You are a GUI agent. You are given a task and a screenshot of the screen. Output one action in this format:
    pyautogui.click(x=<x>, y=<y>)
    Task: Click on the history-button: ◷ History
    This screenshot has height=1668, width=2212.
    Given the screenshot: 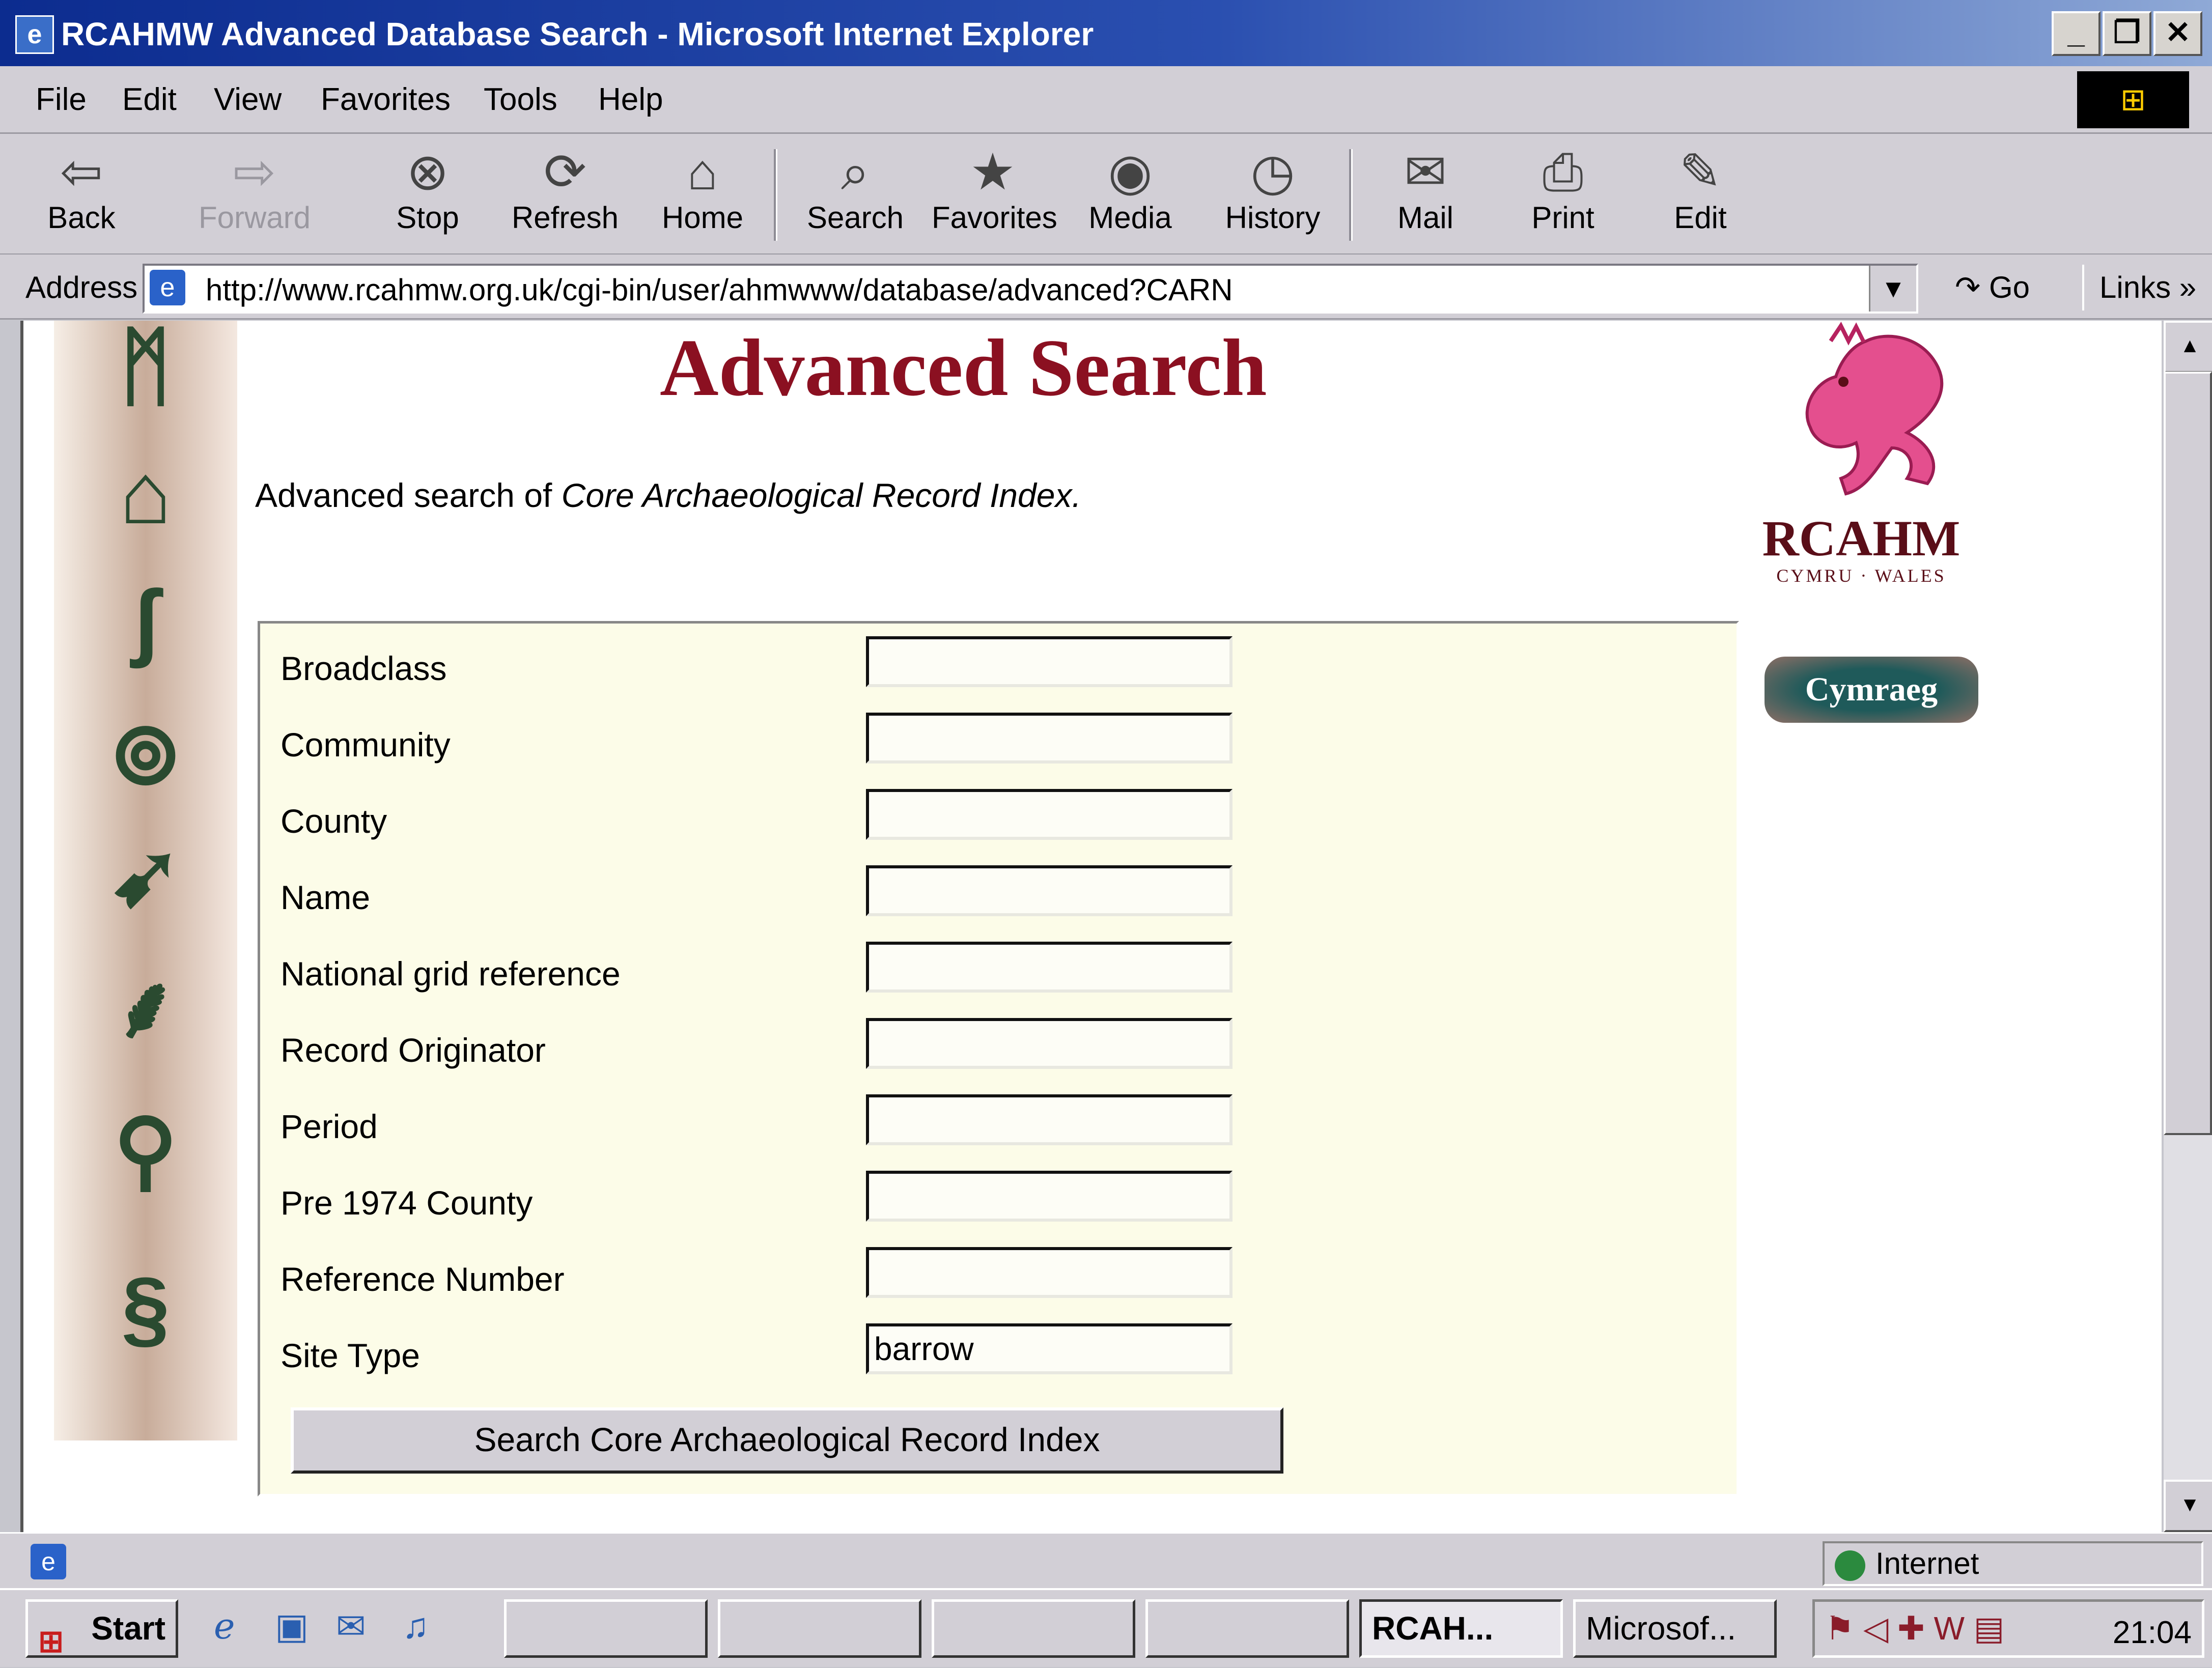 What is the action you would take?
    pyautogui.click(x=1273, y=195)
    